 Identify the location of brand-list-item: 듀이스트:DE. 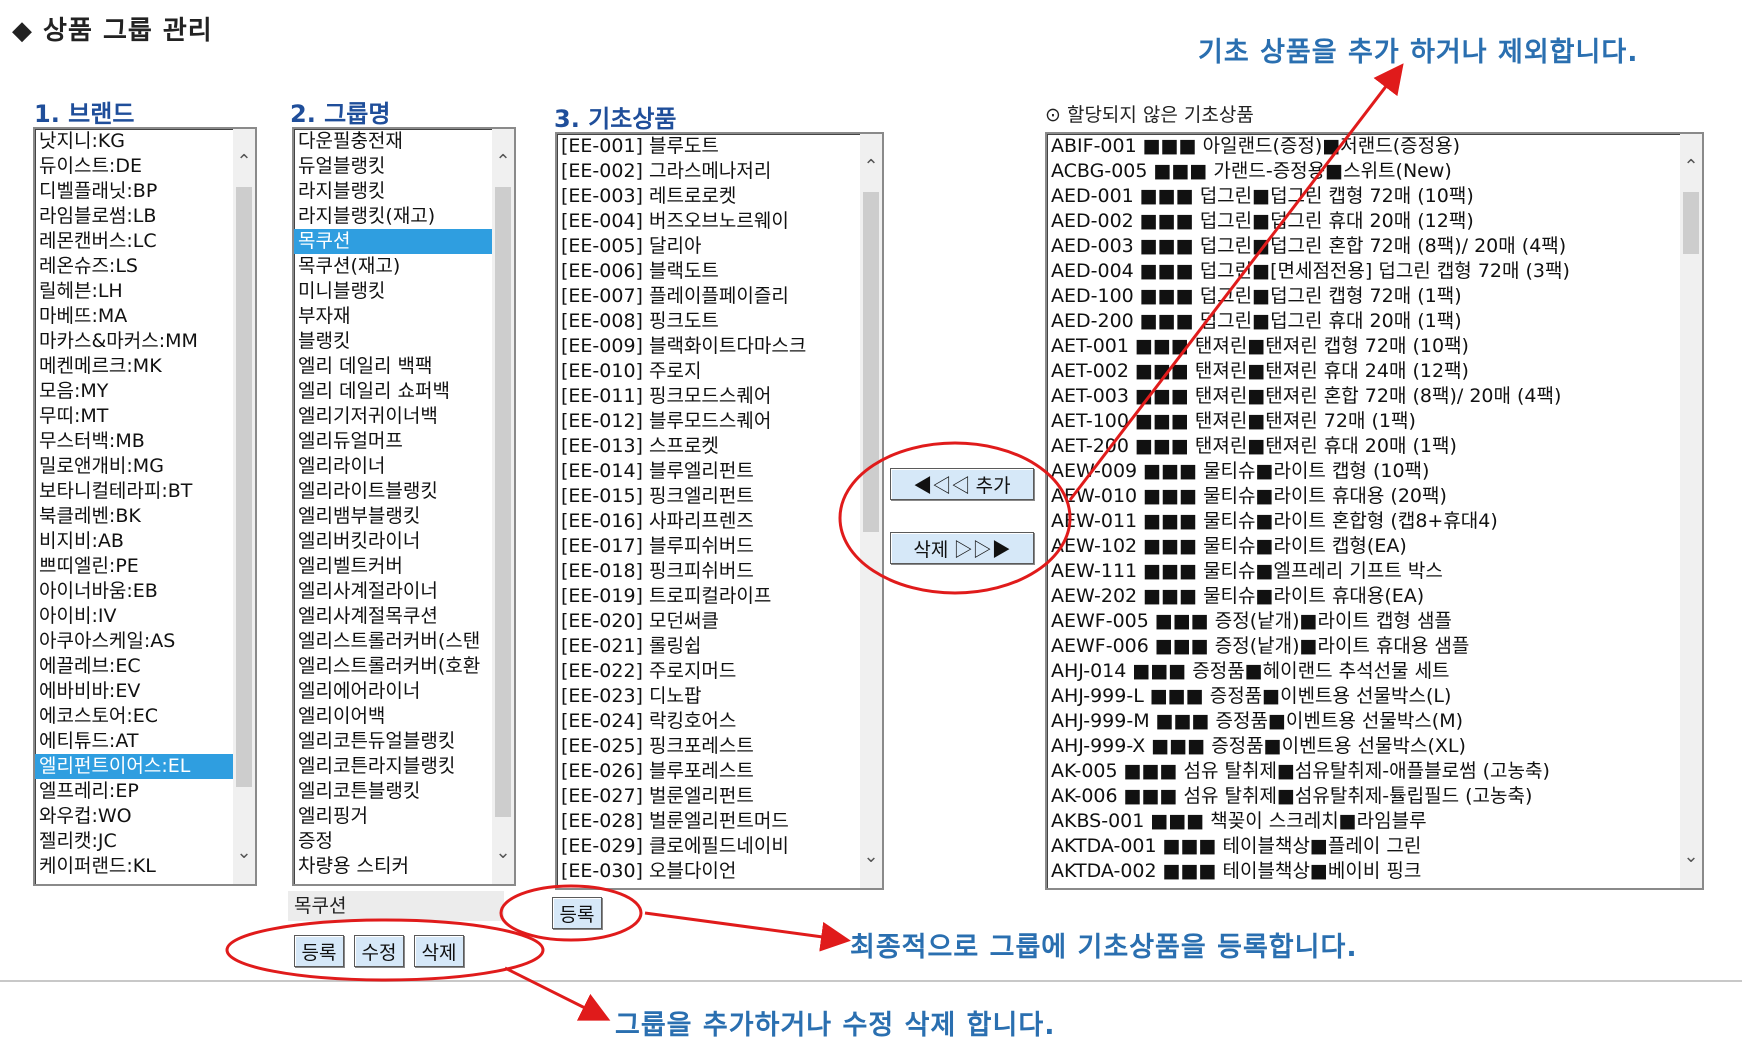
(134, 166).